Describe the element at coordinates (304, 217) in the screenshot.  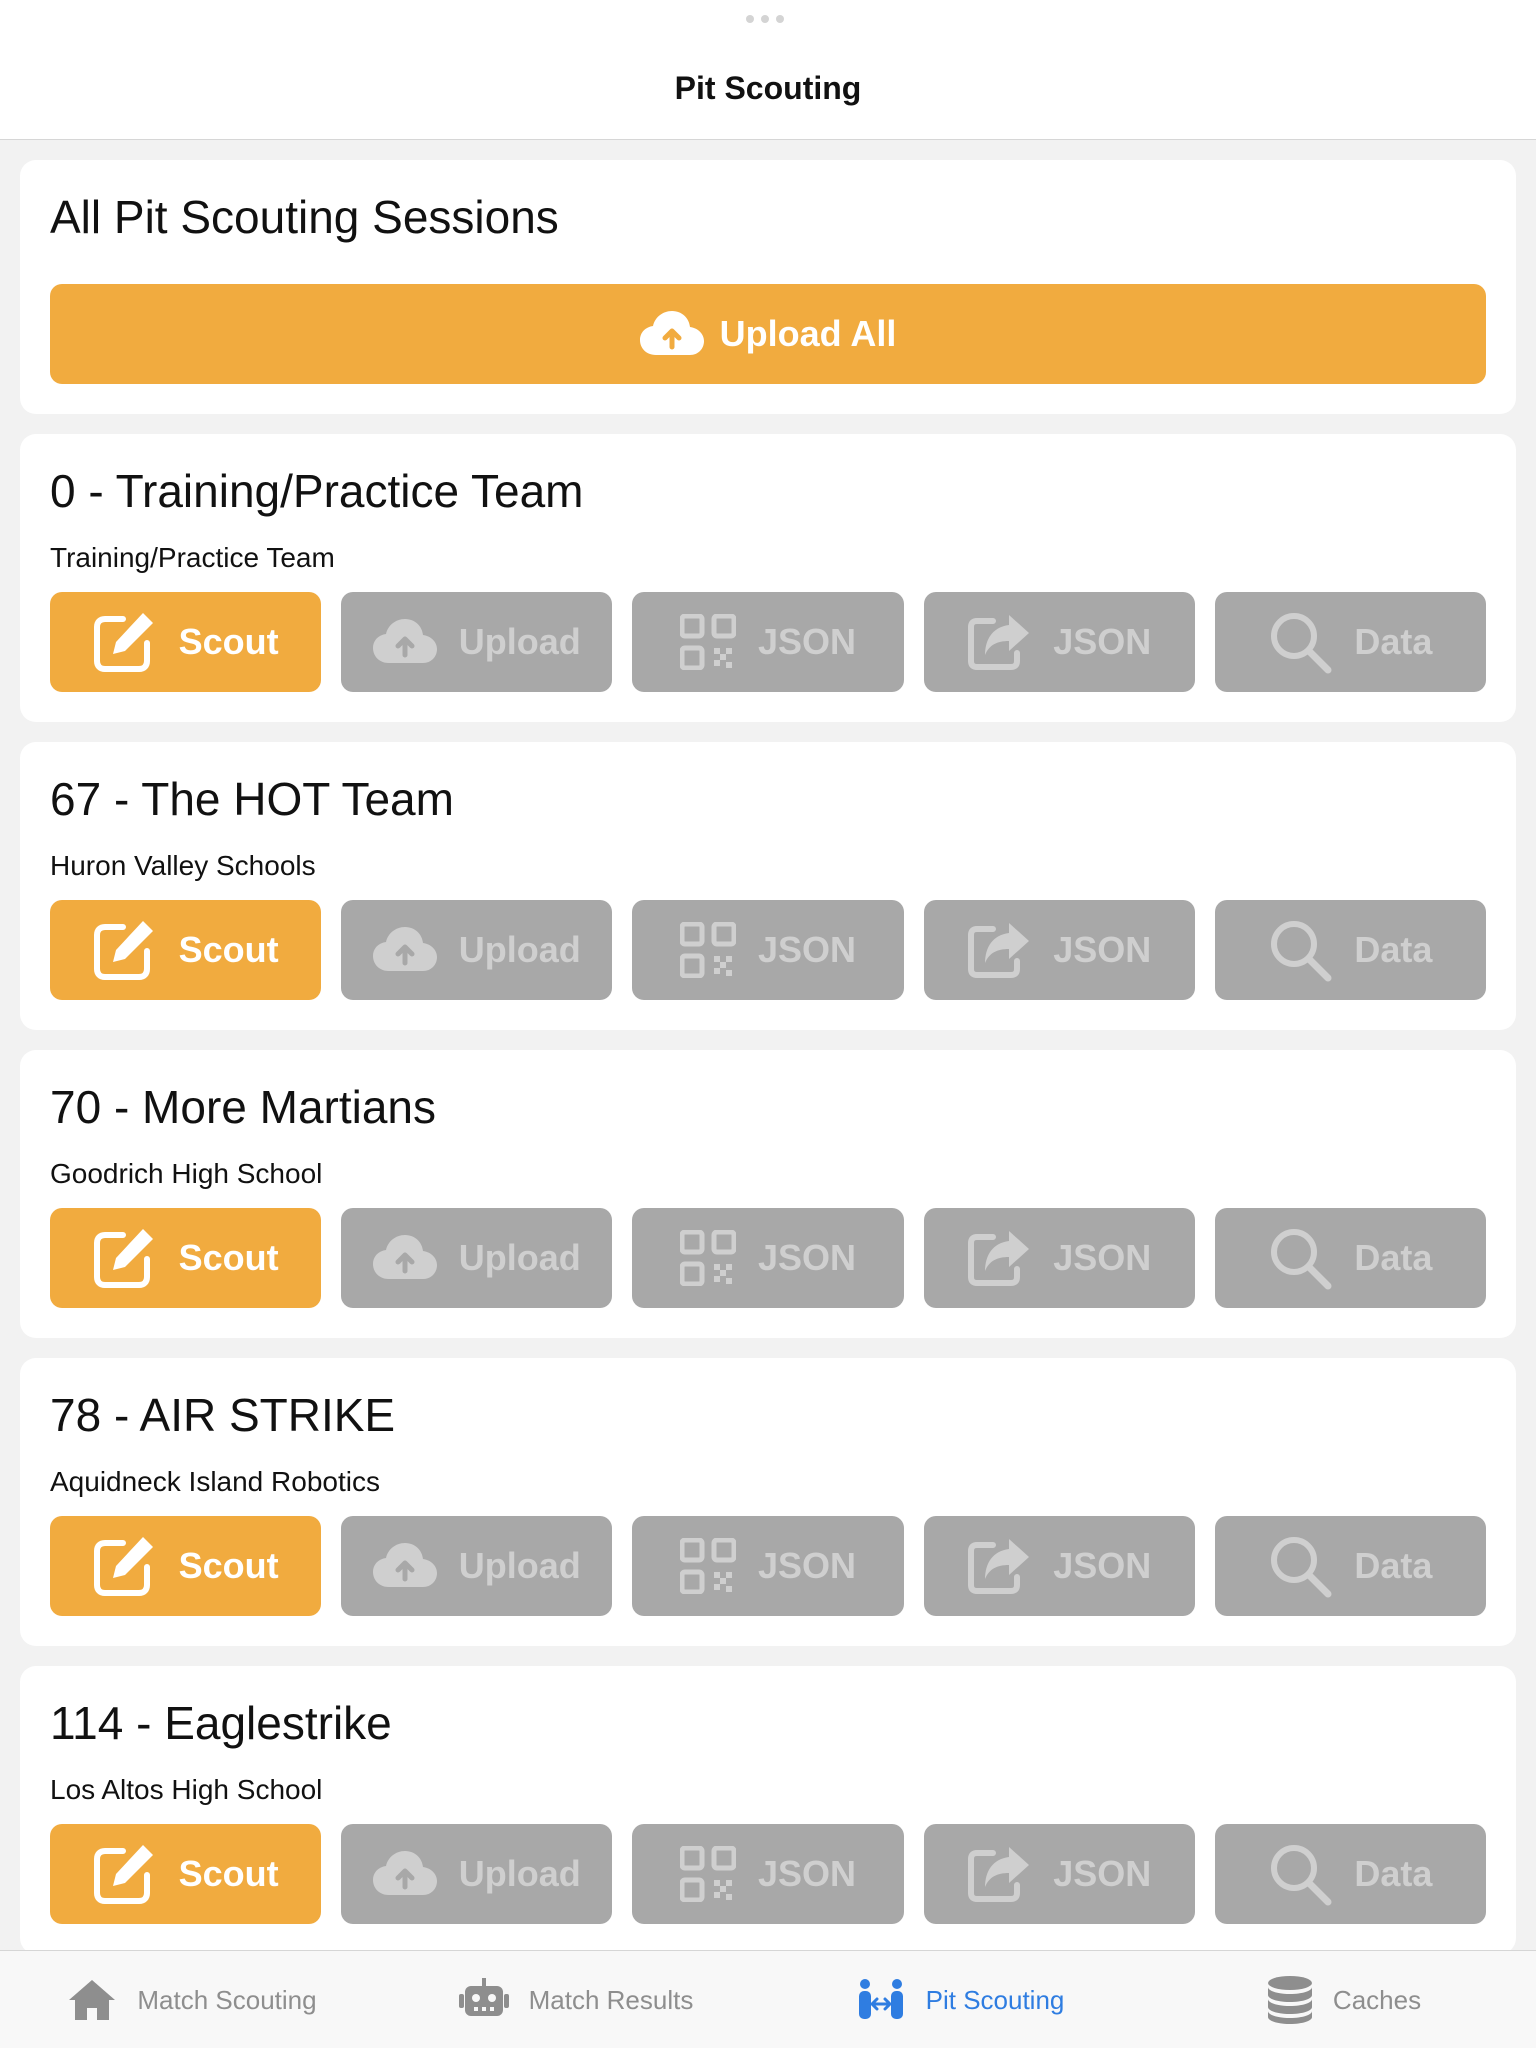
I see `all-sessions-title: All Pit Scouting Sessions` at that location.